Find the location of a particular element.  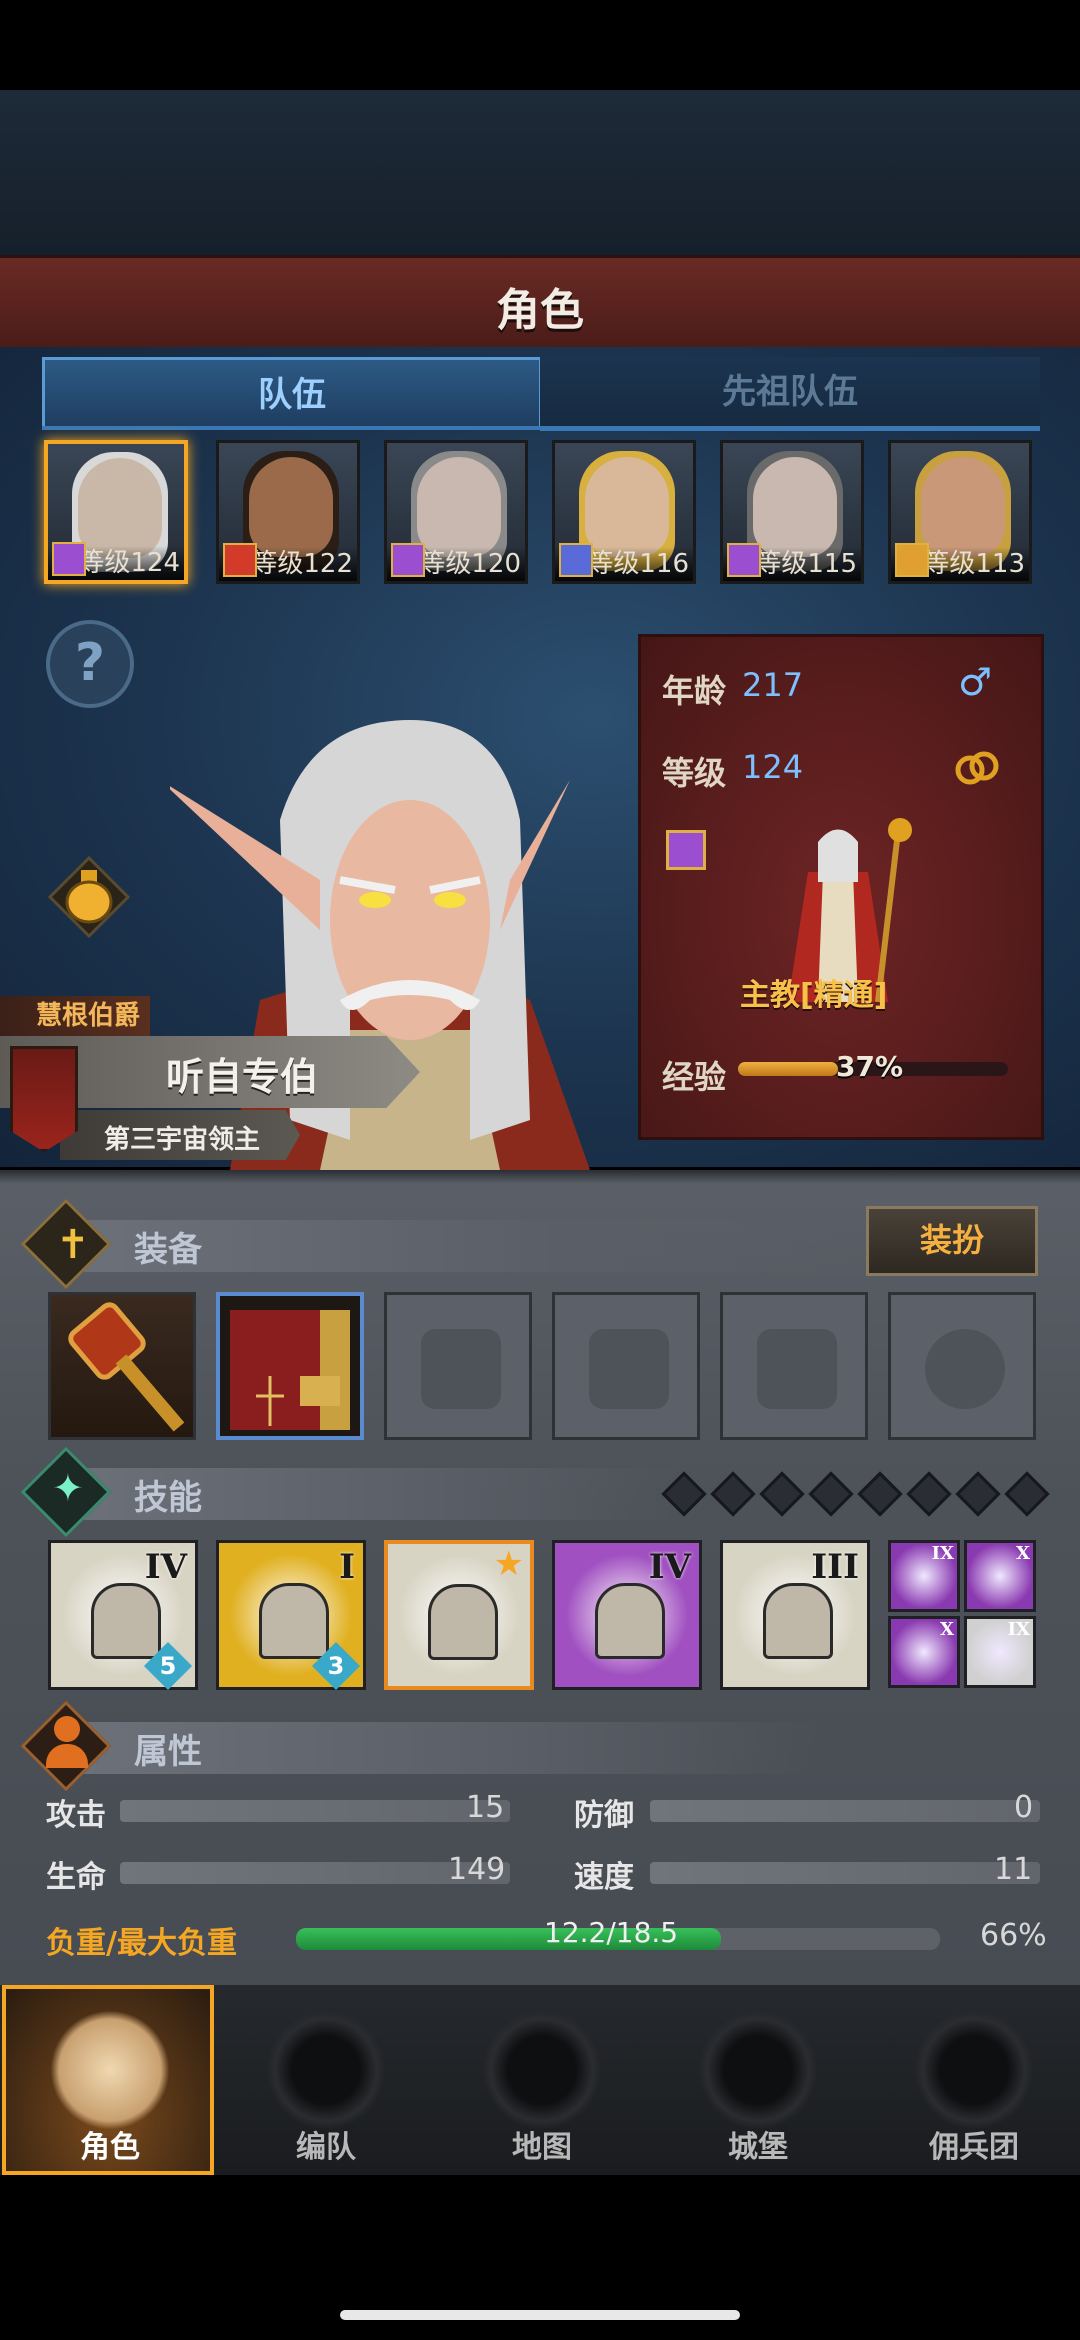

skill-slot-2: I3 is located at coordinates (291, 1615).